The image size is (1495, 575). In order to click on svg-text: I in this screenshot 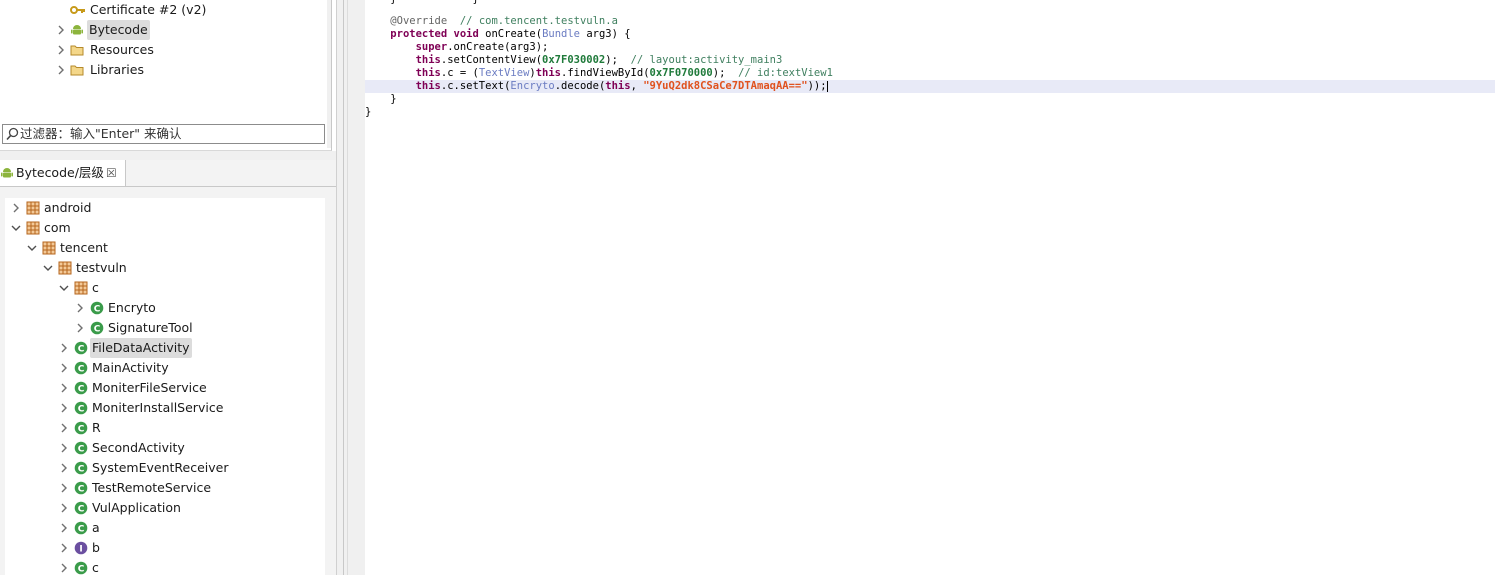, I will do `click(80, 549)`.